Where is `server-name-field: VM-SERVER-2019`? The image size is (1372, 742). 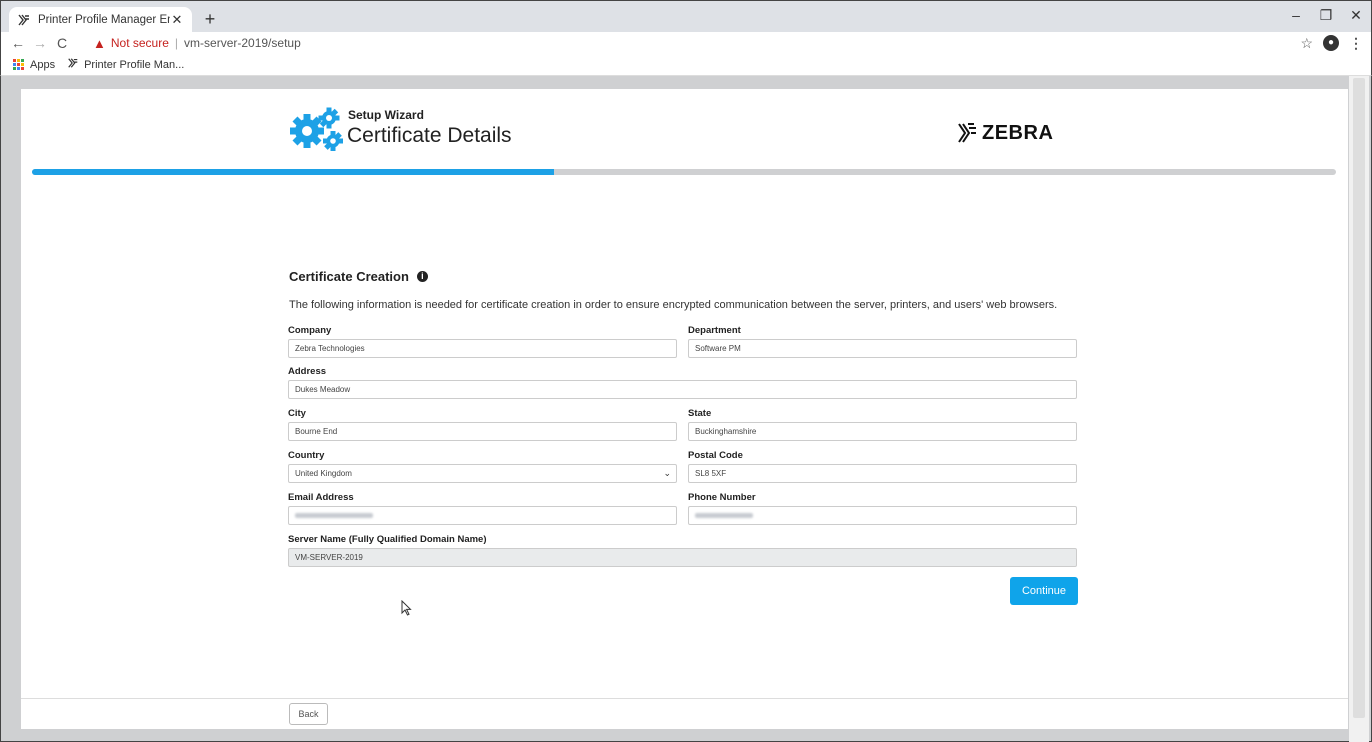
server-name-field: VM-SERVER-2019 is located at coordinates (682, 557).